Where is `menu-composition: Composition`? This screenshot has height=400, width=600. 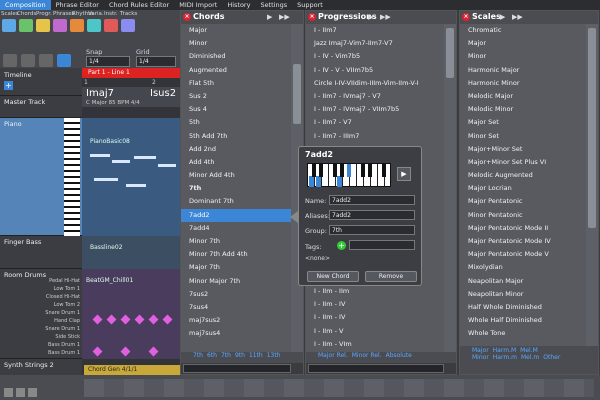 menu-composition: Composition is located at coordinates (25, 5).